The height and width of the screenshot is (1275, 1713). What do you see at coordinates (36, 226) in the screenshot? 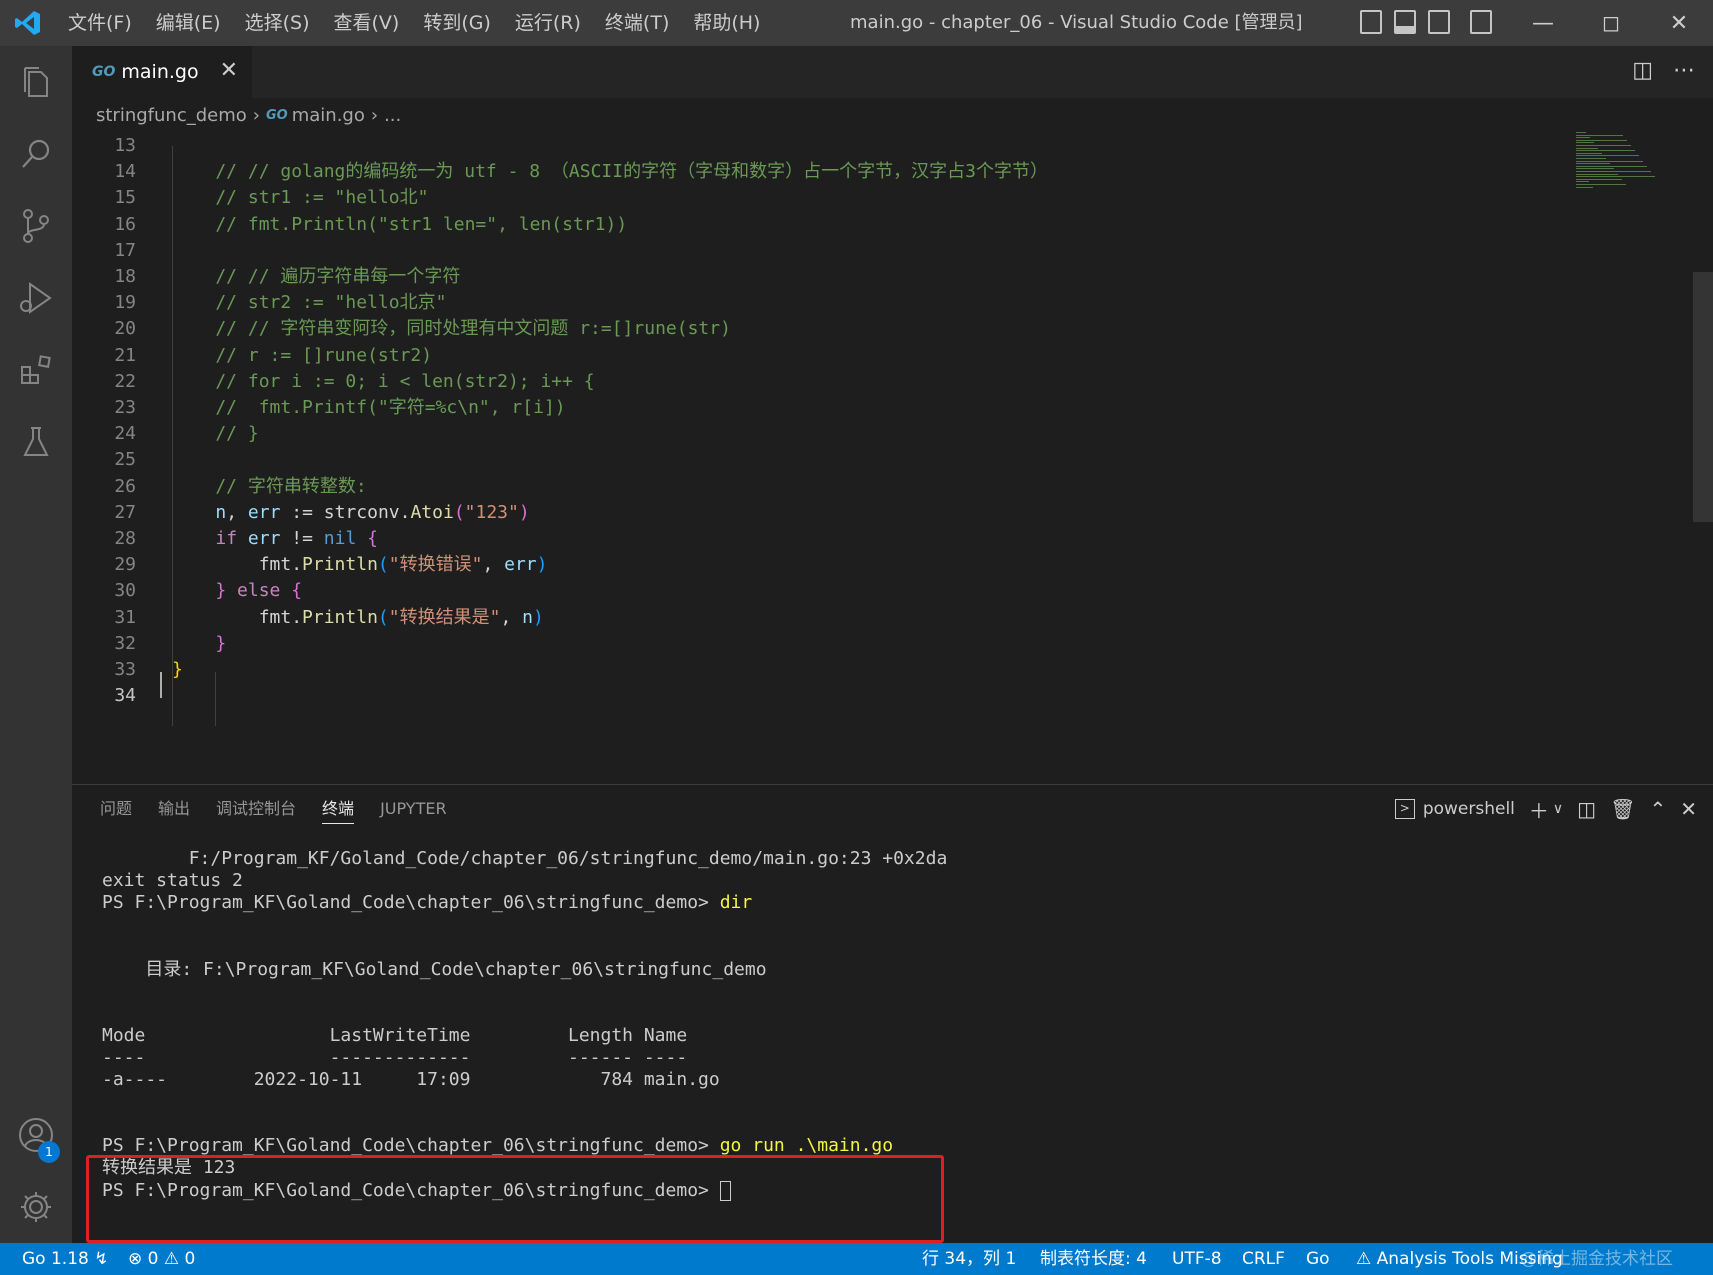
I see `source-control-icon` at bounding box center [36, 226].